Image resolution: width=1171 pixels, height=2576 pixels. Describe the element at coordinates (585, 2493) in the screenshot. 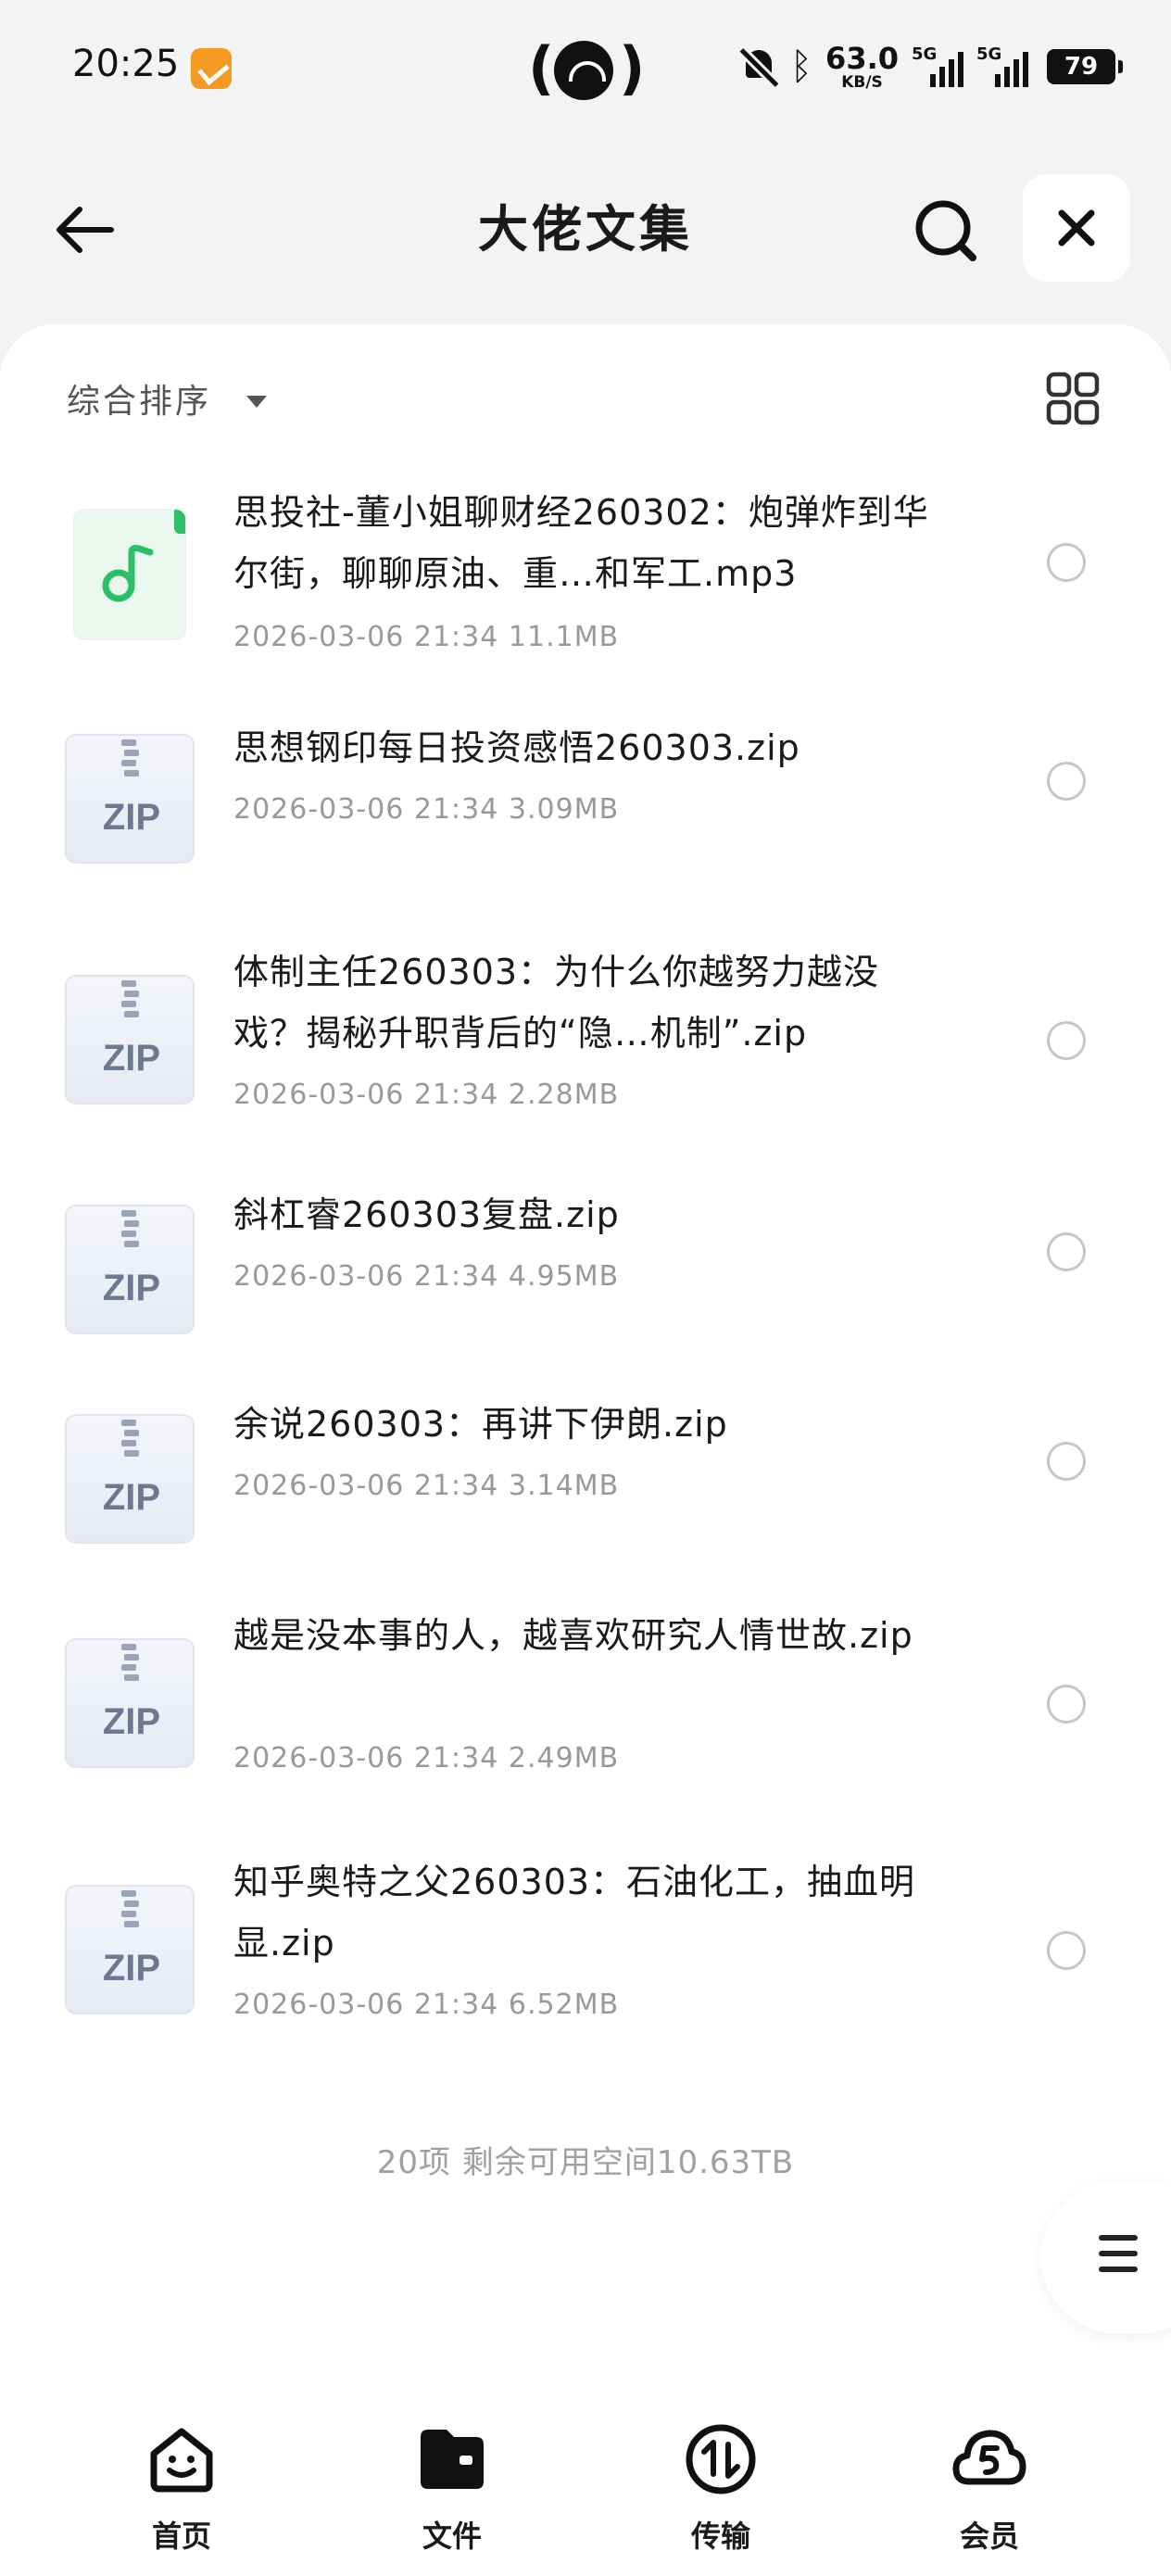

I see `bottom-nav: 首页 文件 传输 会员` at that location.